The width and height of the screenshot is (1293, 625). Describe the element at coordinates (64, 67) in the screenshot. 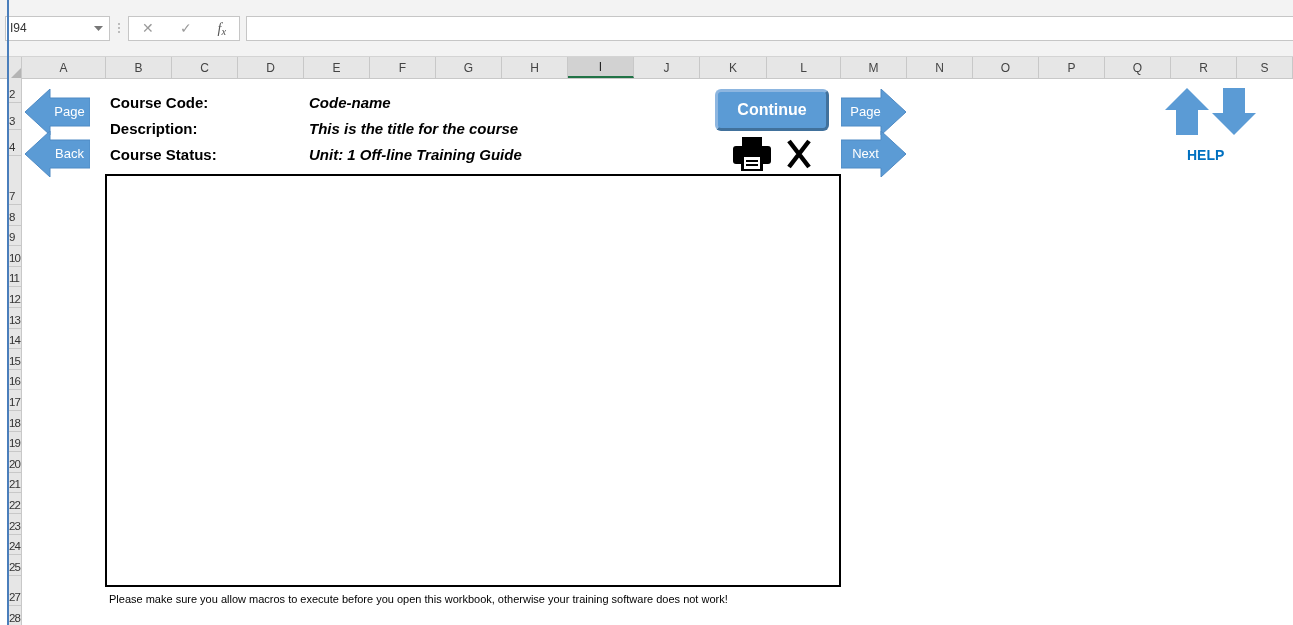

I see `column-header: A` at that location.